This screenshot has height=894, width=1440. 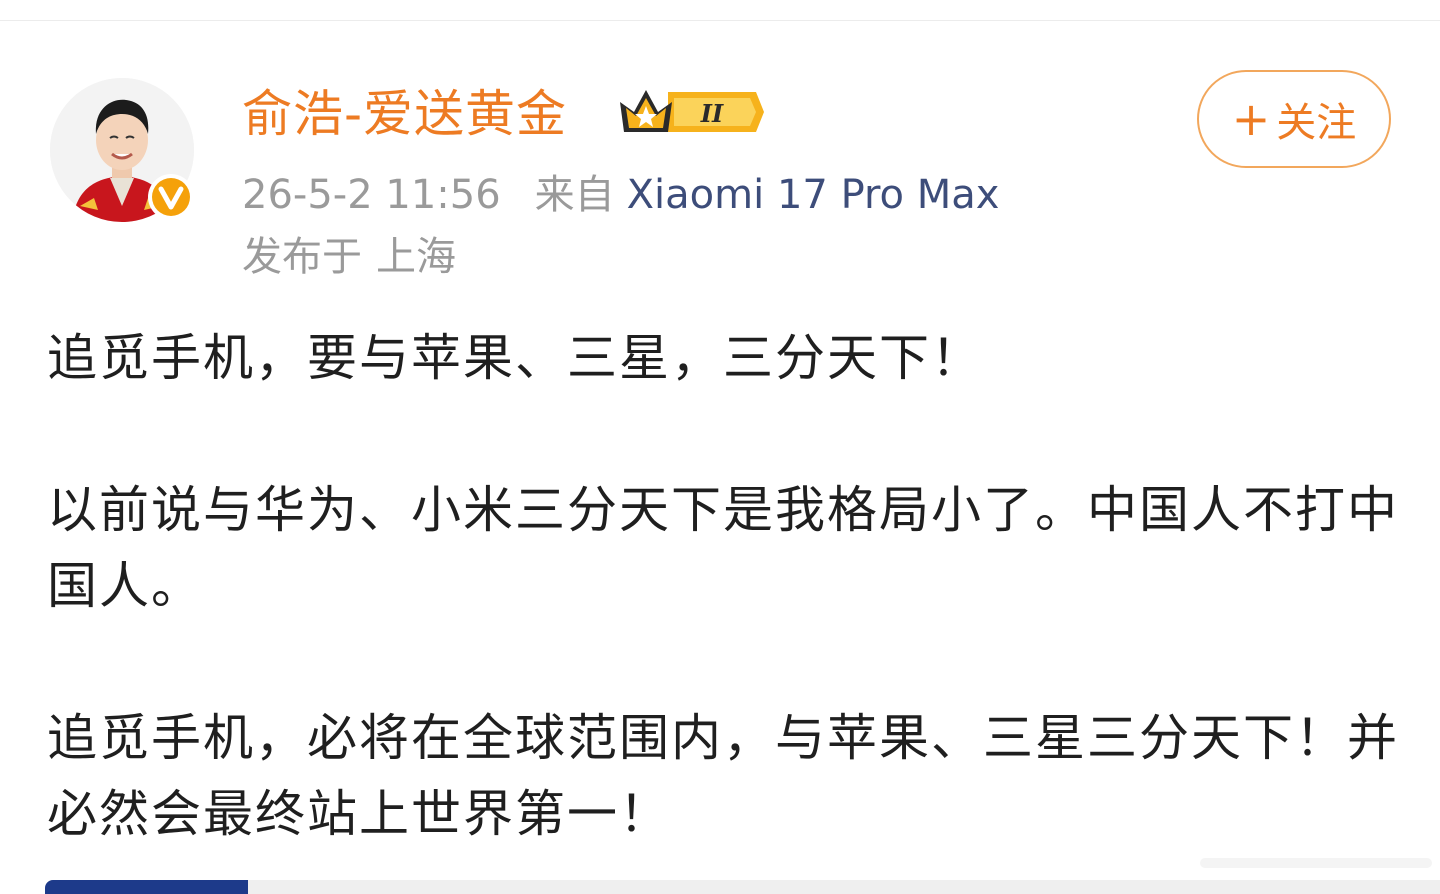 I want to click on plus-icon: +, so click(x=1251, y=119).